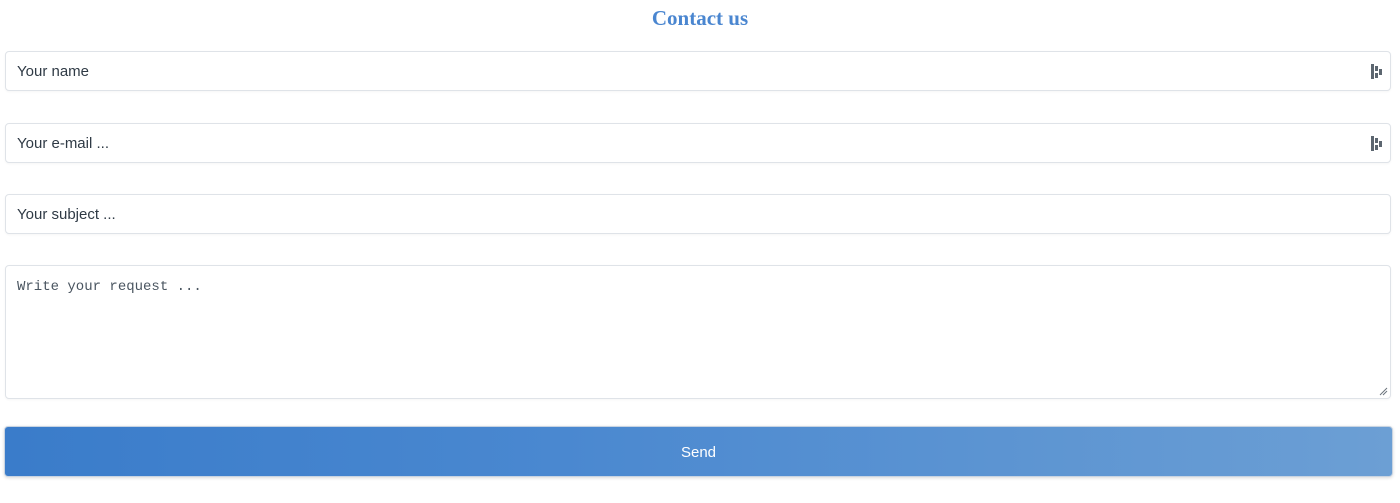  Describe the element at coordinates (53, 71) in the screenshot. I see `name-field-placeholder: Your name` at that location.